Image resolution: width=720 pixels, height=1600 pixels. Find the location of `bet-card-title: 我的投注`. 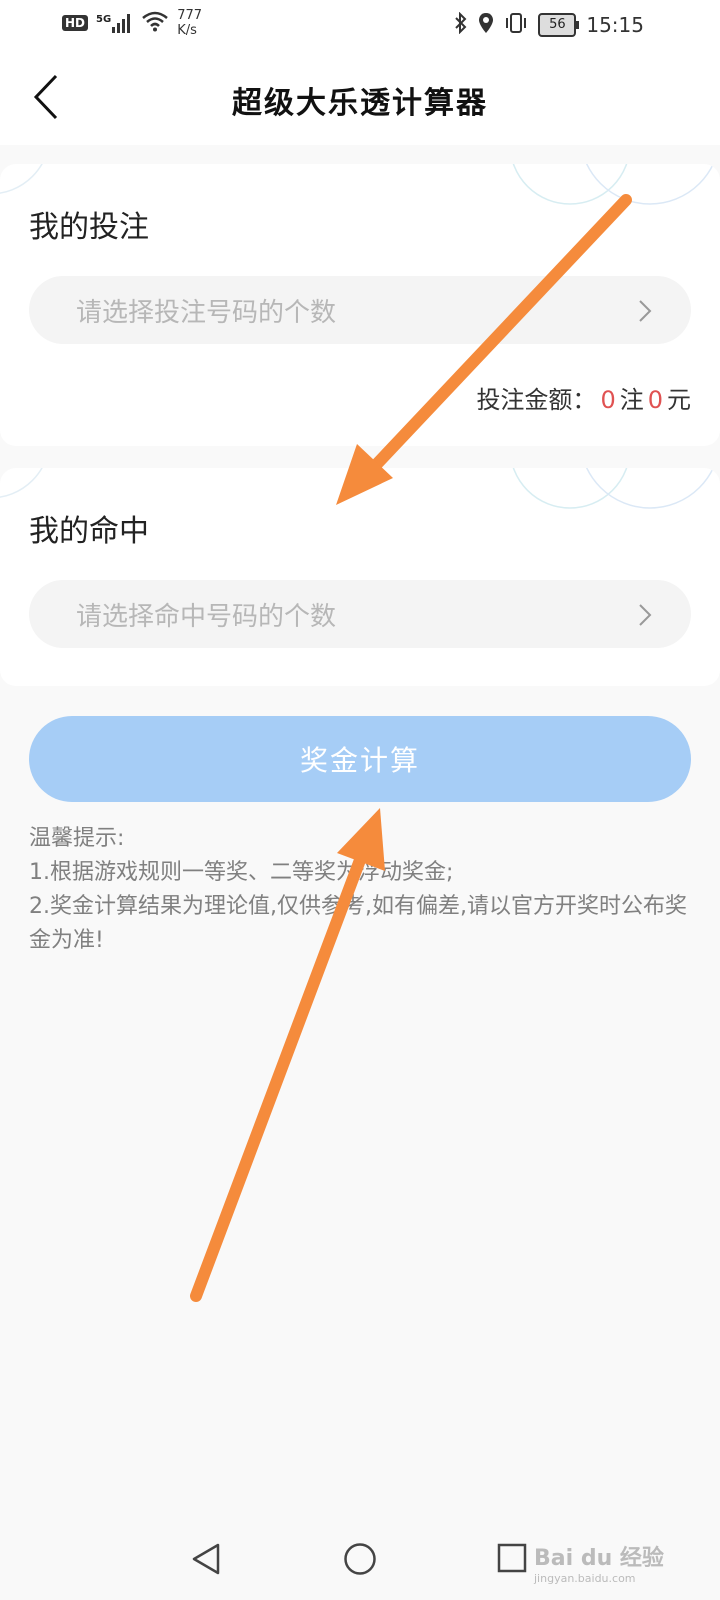

bet-card-title: 我的投注 is located at coordinates (89, 227).